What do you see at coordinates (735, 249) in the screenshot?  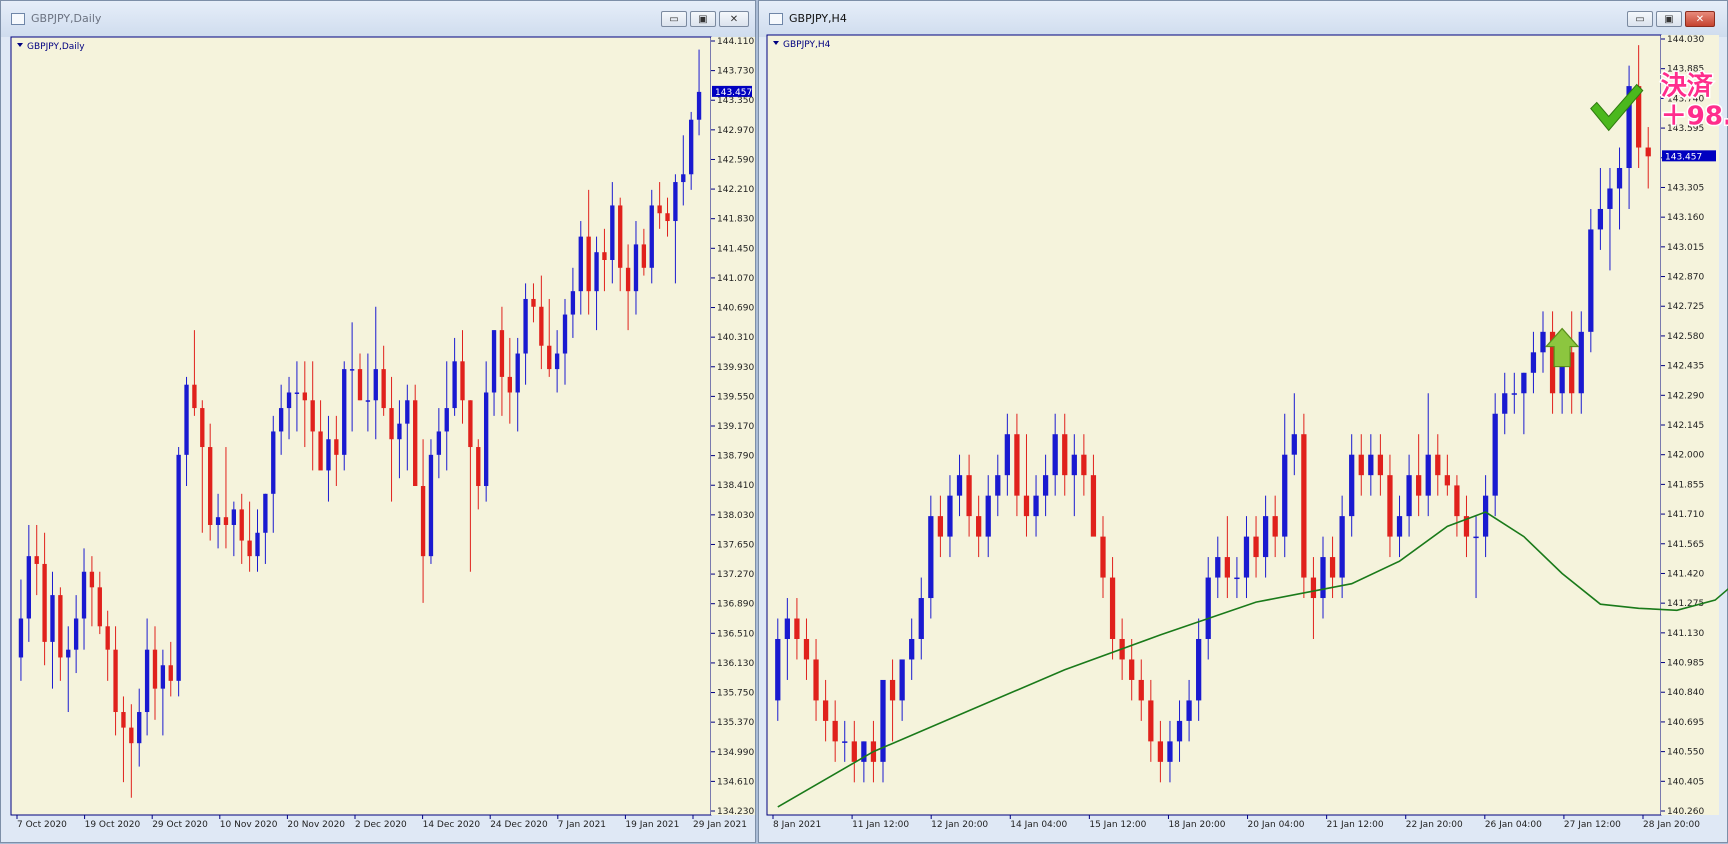 I see `y-tick-label: 141.450` at bounding box center [735, 249].